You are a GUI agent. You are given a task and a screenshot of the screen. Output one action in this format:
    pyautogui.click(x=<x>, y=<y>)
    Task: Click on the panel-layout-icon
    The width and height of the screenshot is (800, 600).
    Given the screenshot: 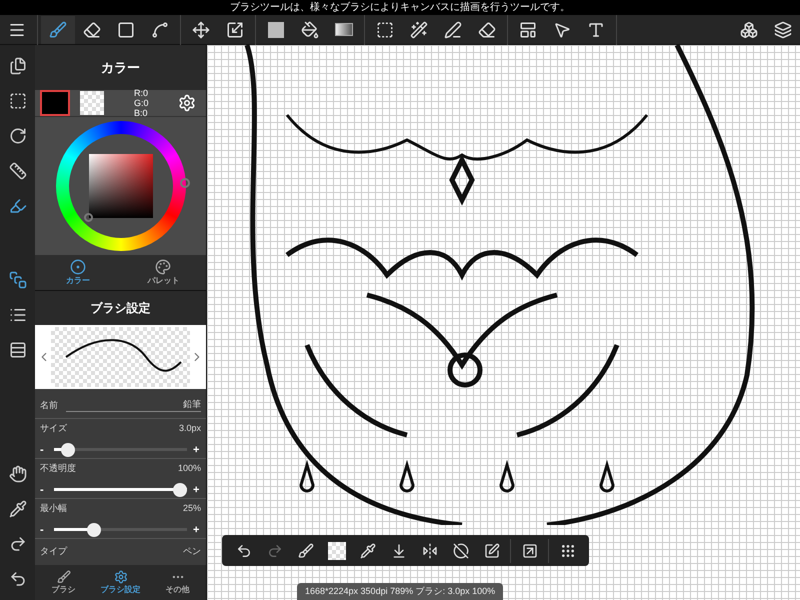 What is the action you would take?
    pyautogui.click(x=528, y=29)
    